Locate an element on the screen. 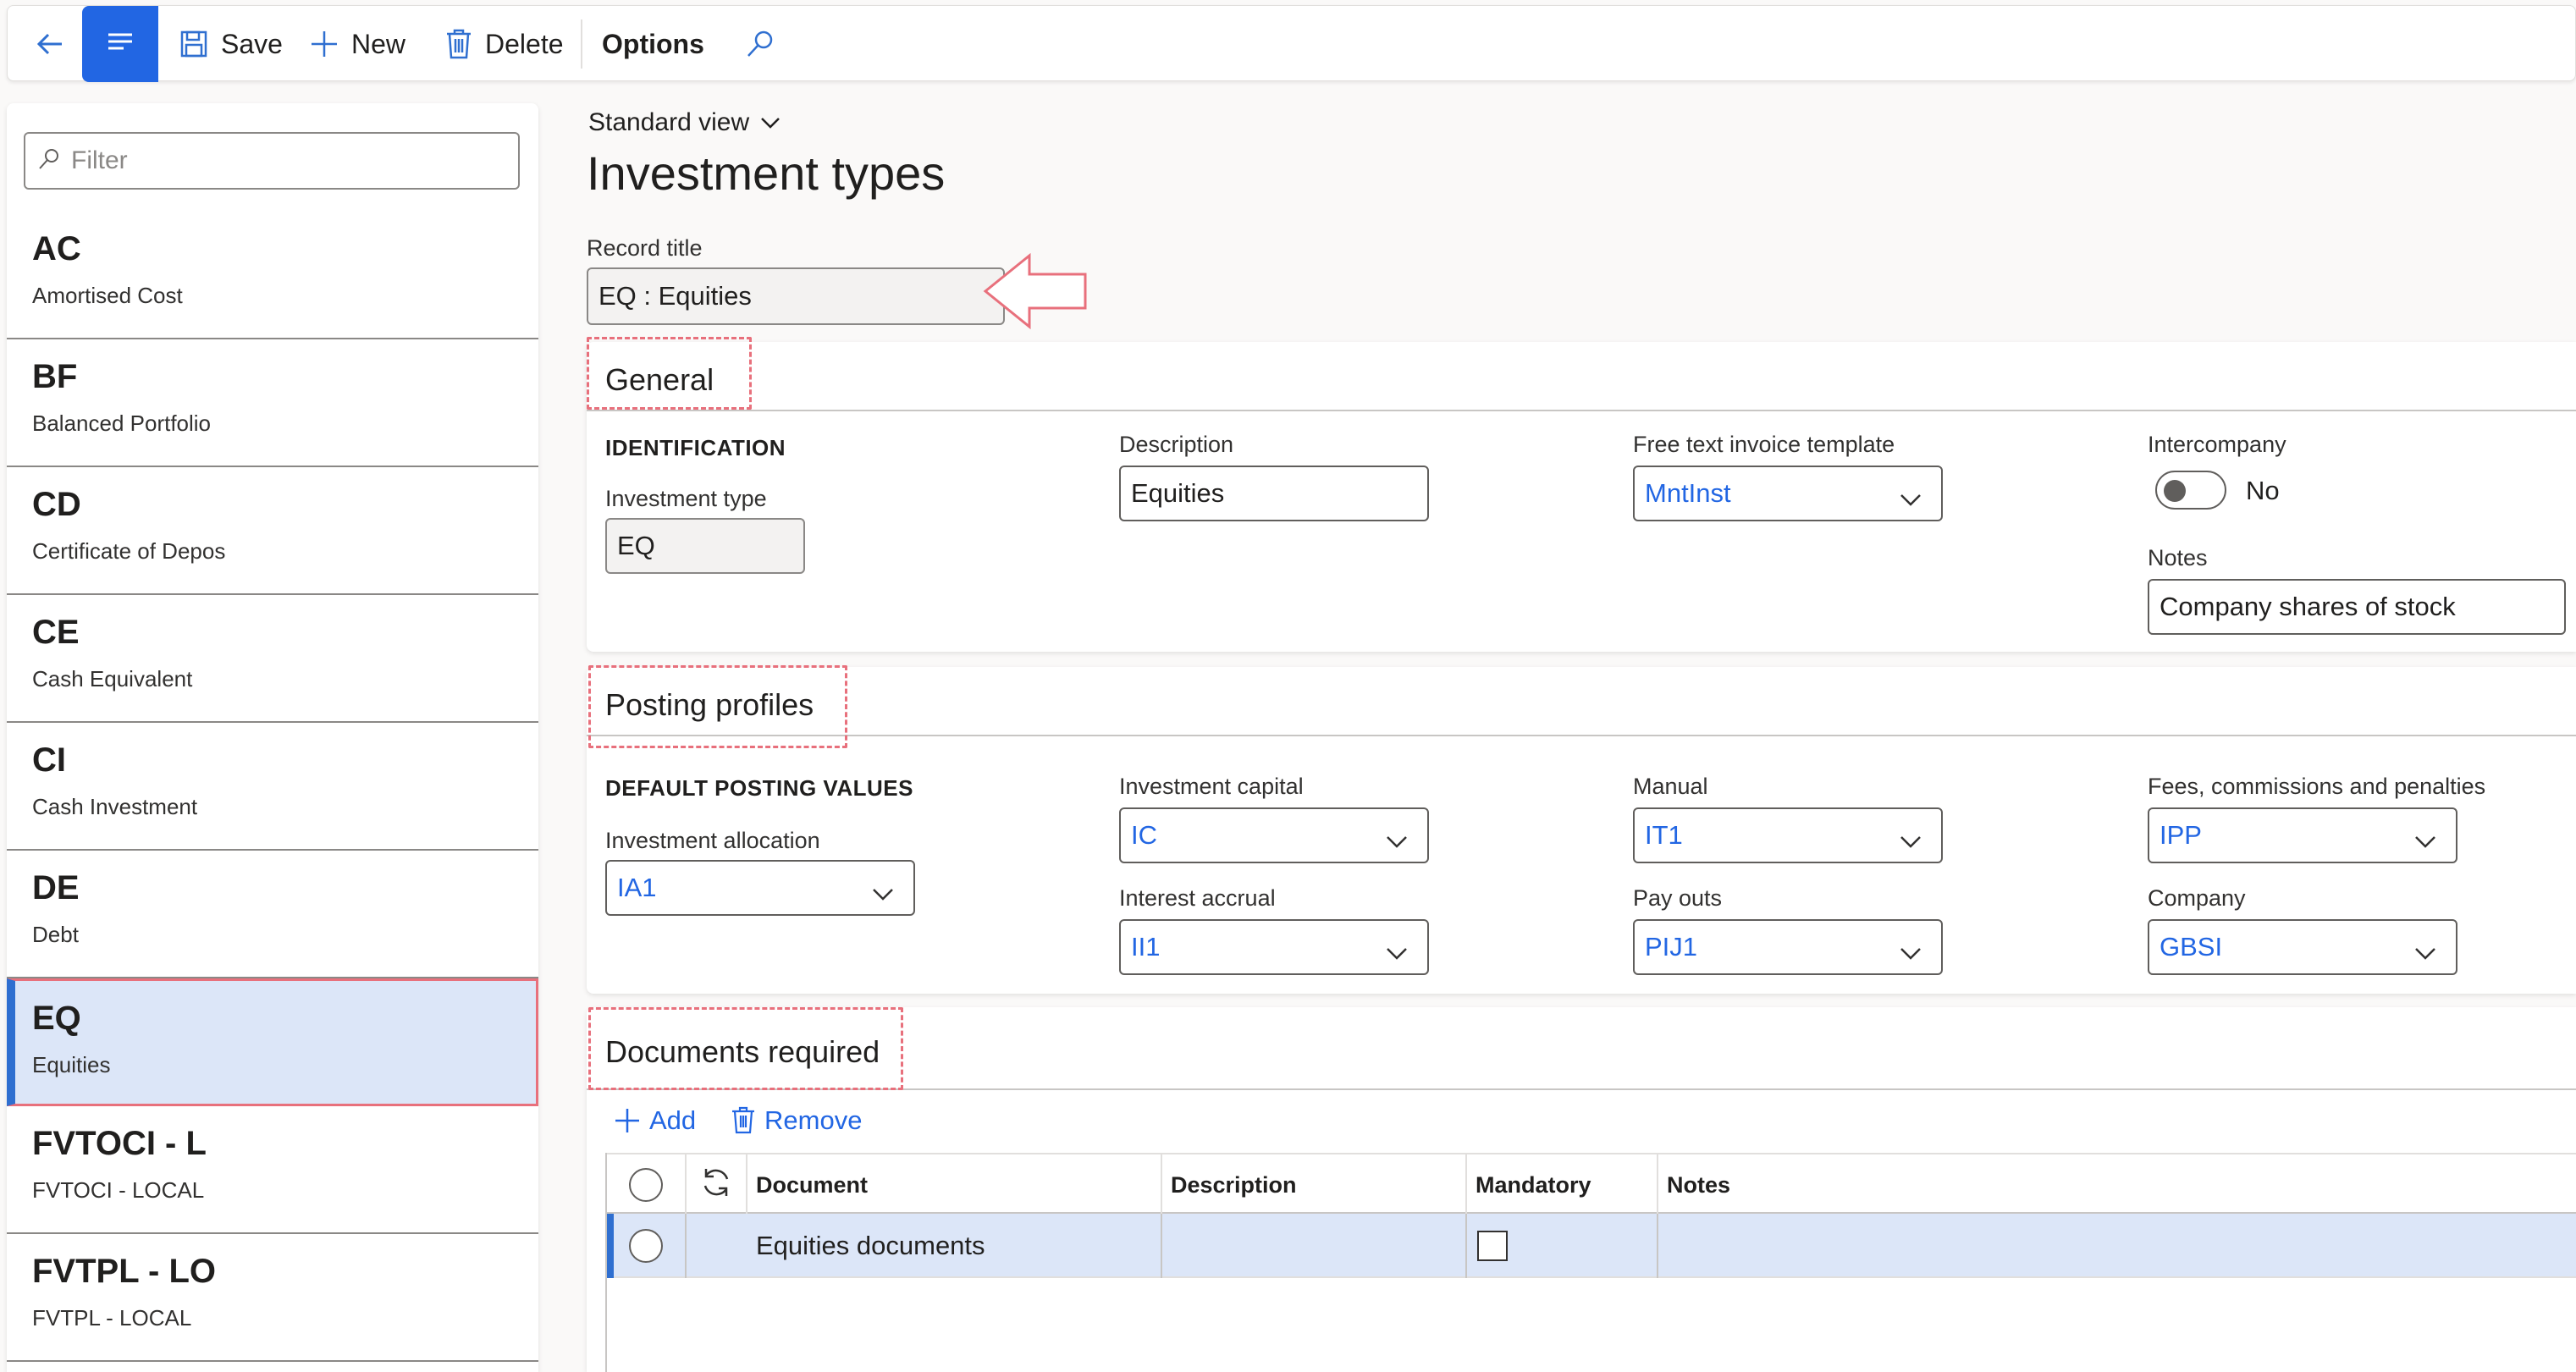 This screenshot has height=1372, width=2576. refresh-cell is located at coordinates (716, 1184).